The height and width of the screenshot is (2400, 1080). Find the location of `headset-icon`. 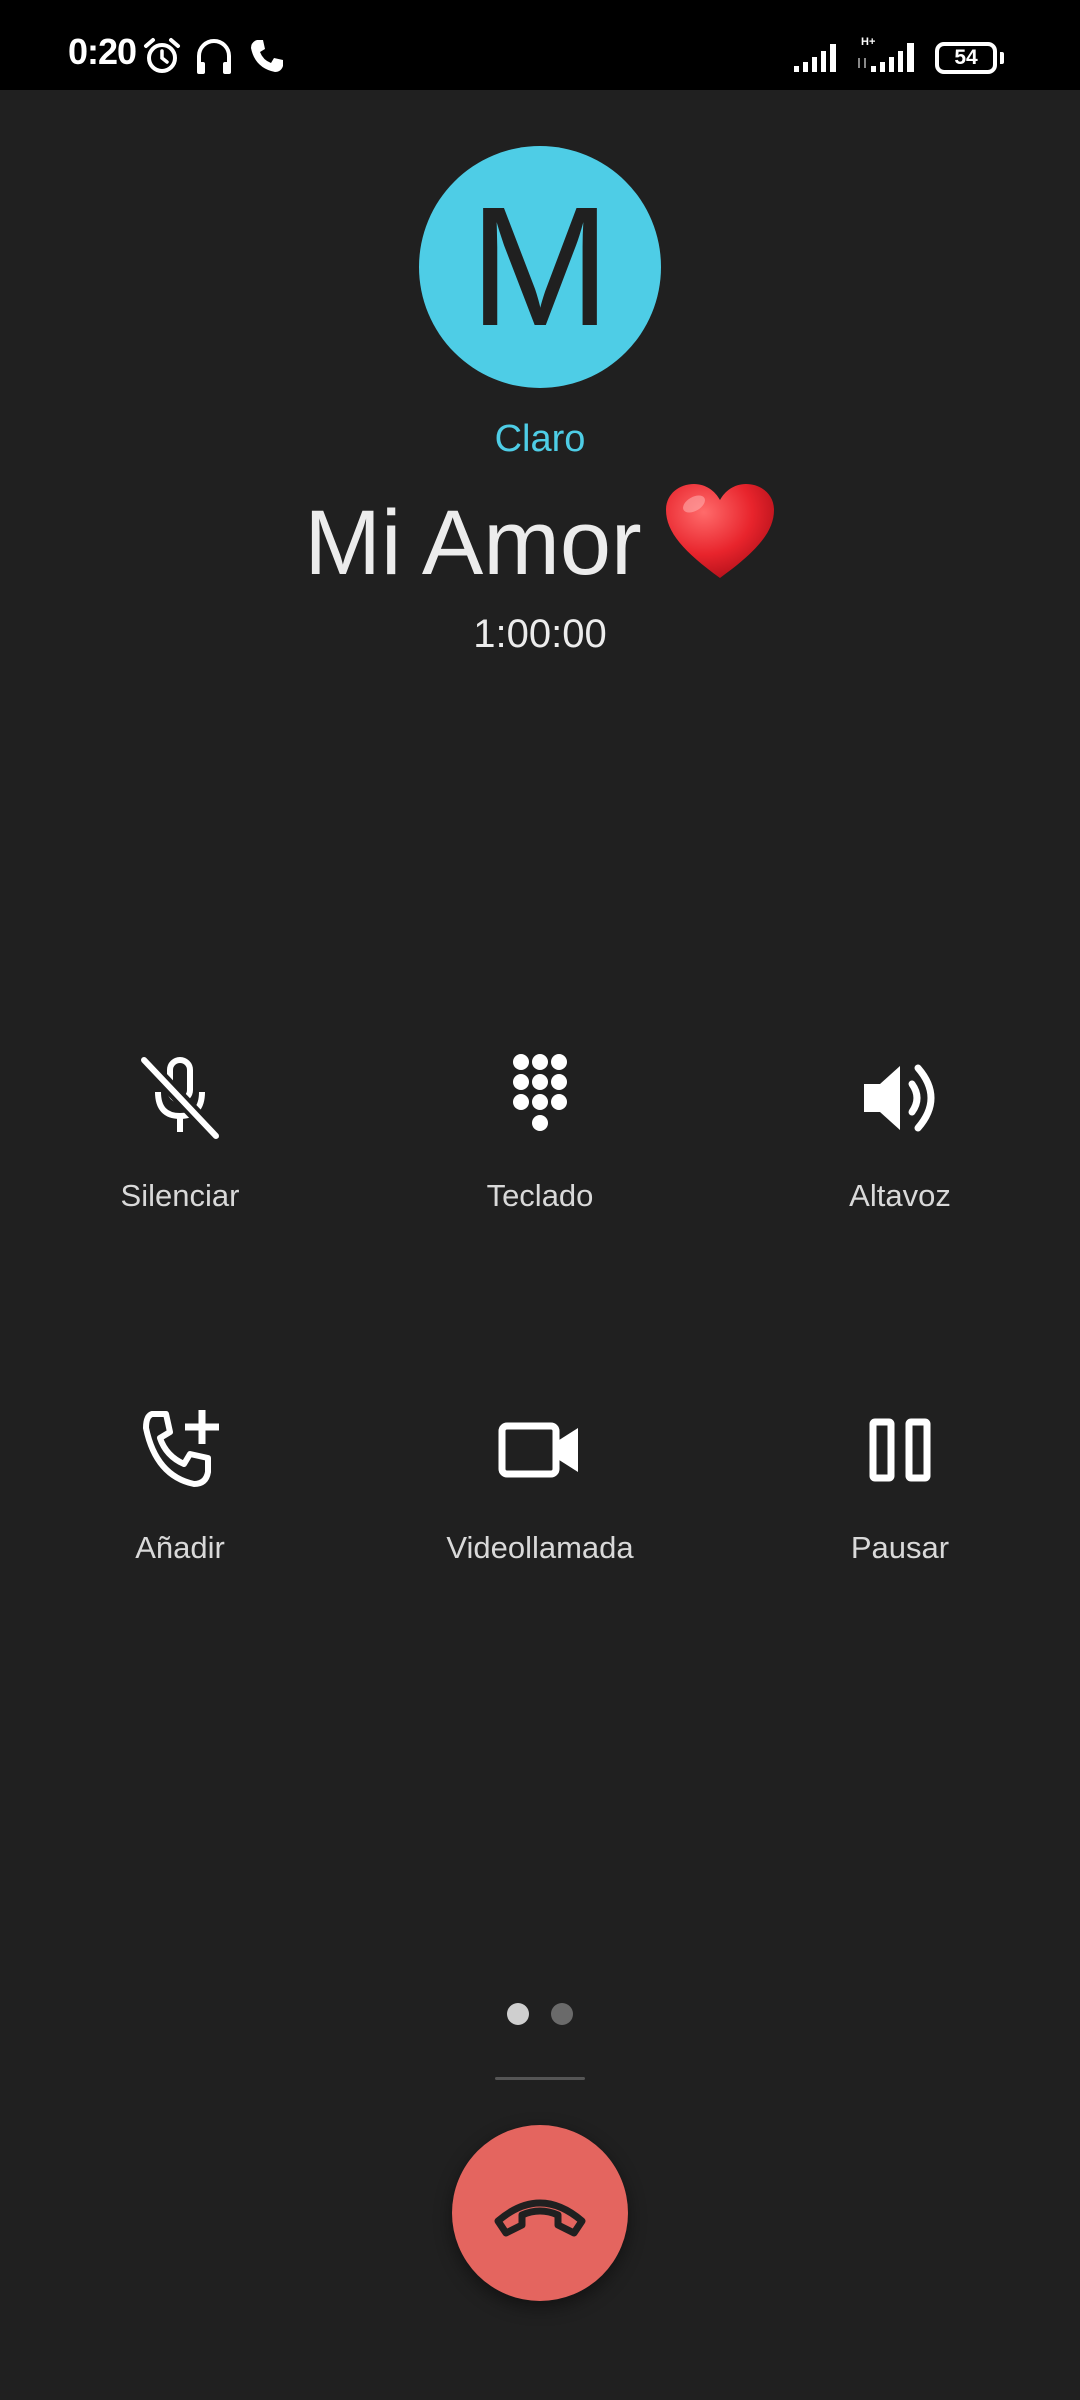

headset-icon is located at coordinates (214, 56).